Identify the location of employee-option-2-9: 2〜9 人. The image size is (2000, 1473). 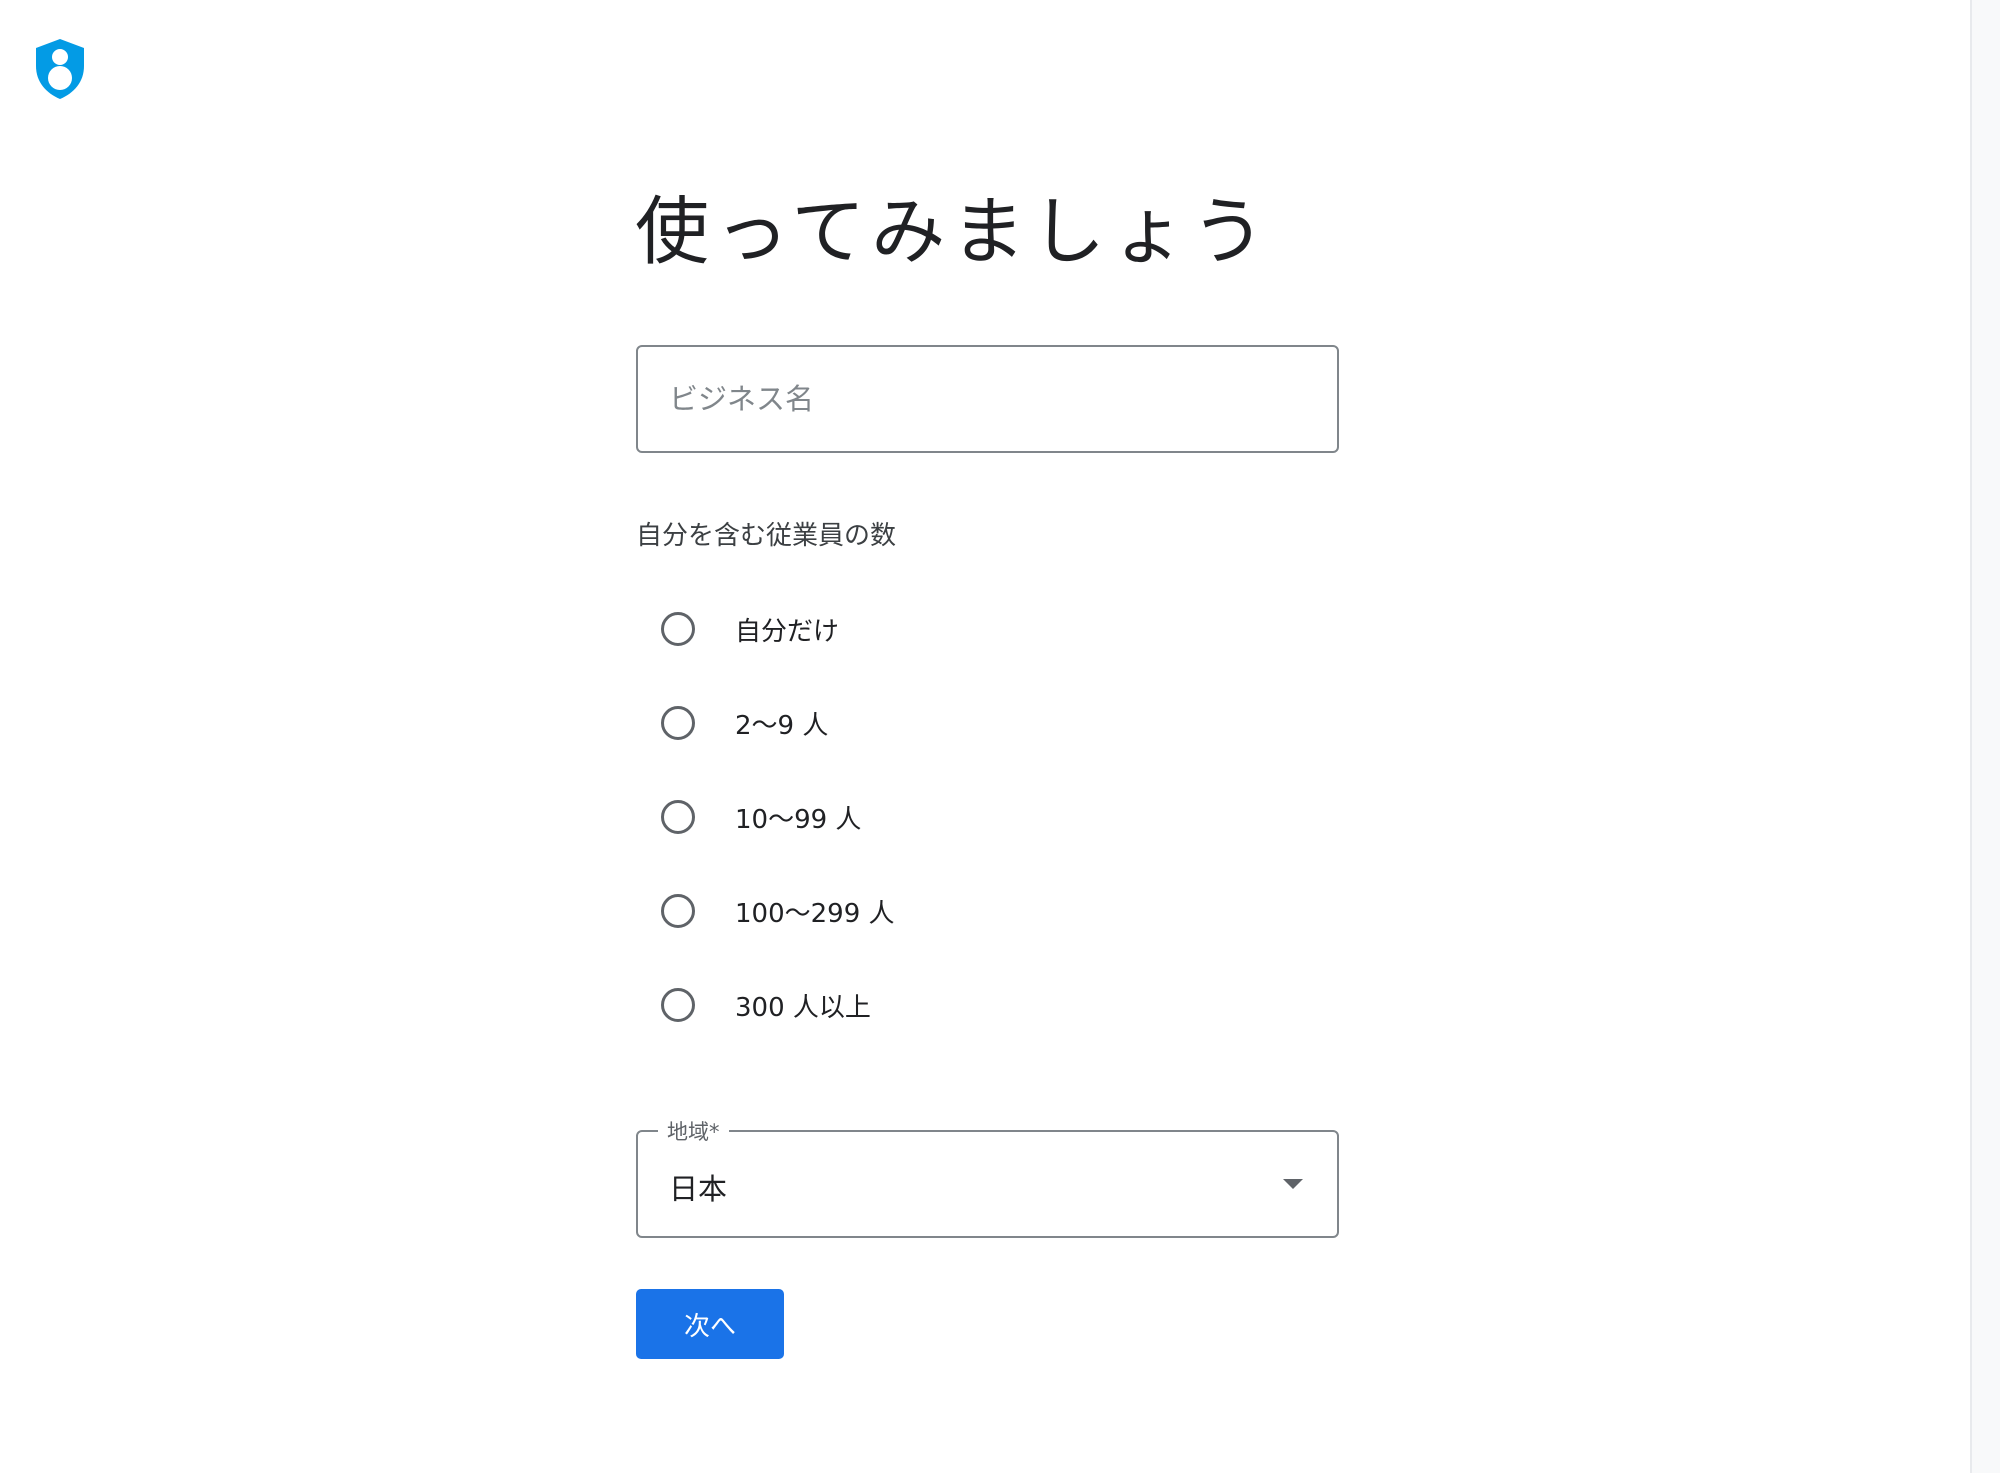
(744, 723).